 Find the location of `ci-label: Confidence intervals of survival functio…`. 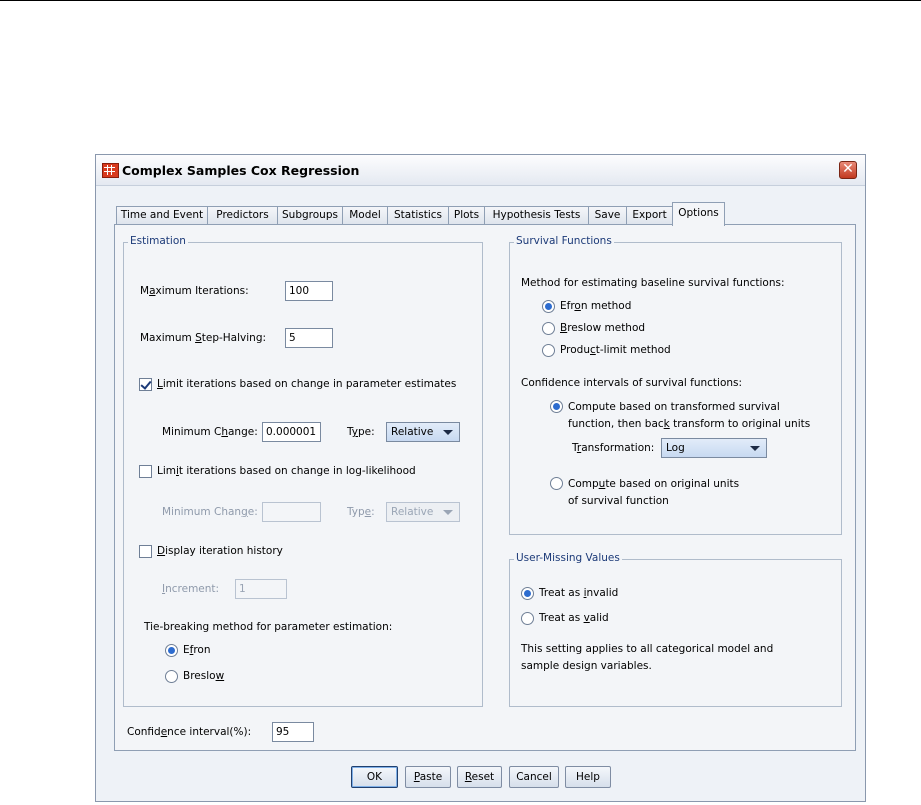

ci-label: Confidence intervals of survival functio… is located at coordinates (632, 383).